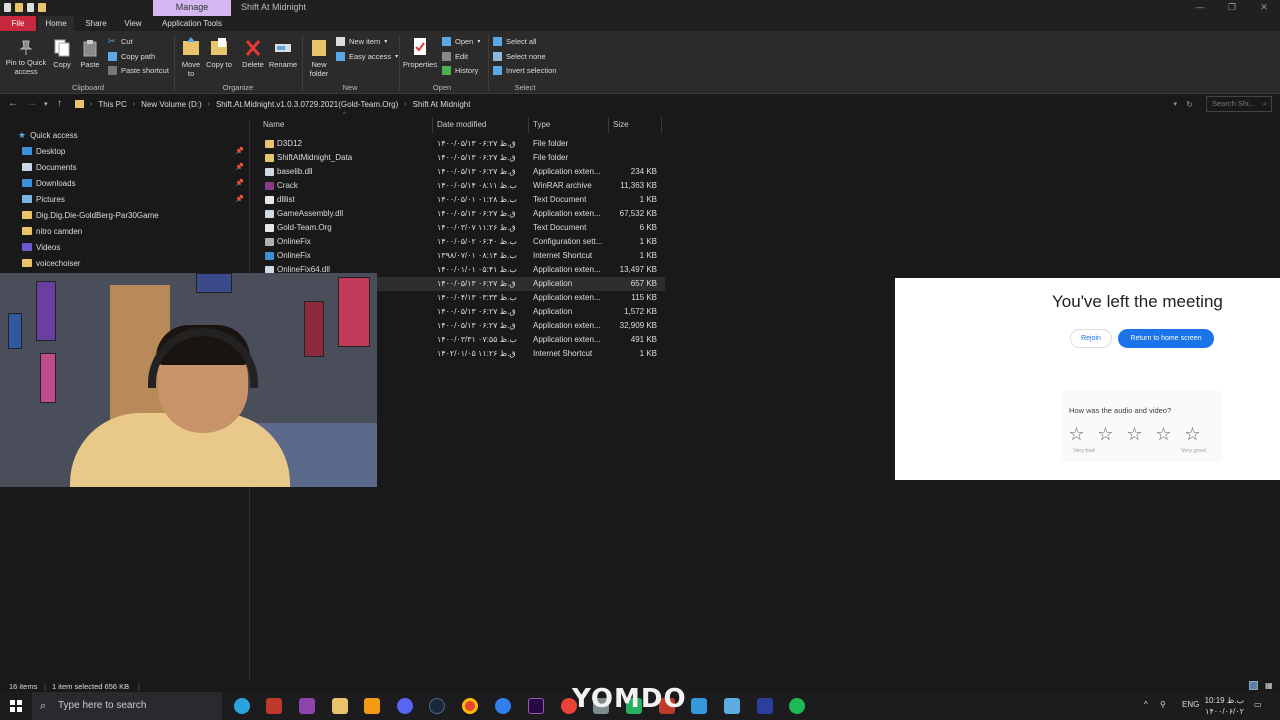  What do you see at coordinates (26, 57) in the screenshot?
I see `pin-quick-access-button: Pin to Quick access` at bounding box center [26, 57].